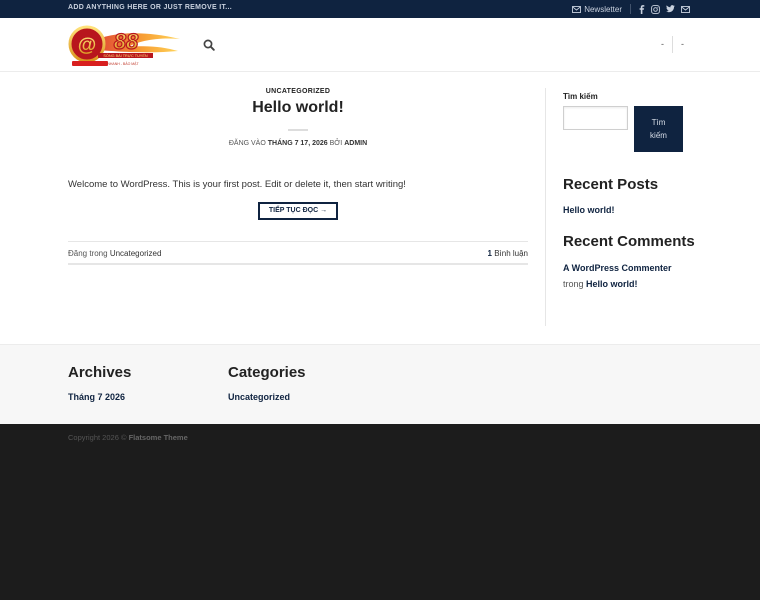  I want to click on post-footer-category-link: Uncategorized, so click(136, 253).